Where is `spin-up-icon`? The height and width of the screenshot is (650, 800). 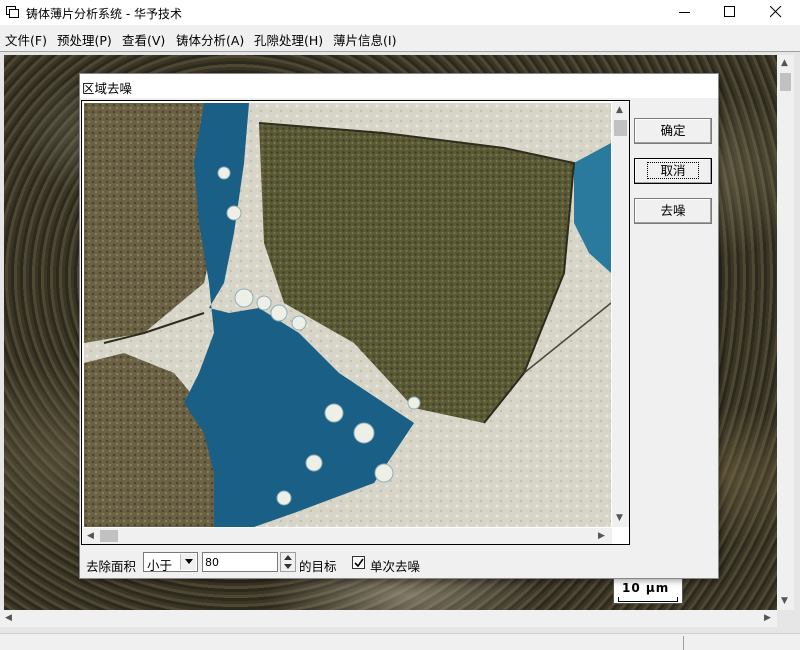 spin-up-icon is located at coordinates (288, 557).